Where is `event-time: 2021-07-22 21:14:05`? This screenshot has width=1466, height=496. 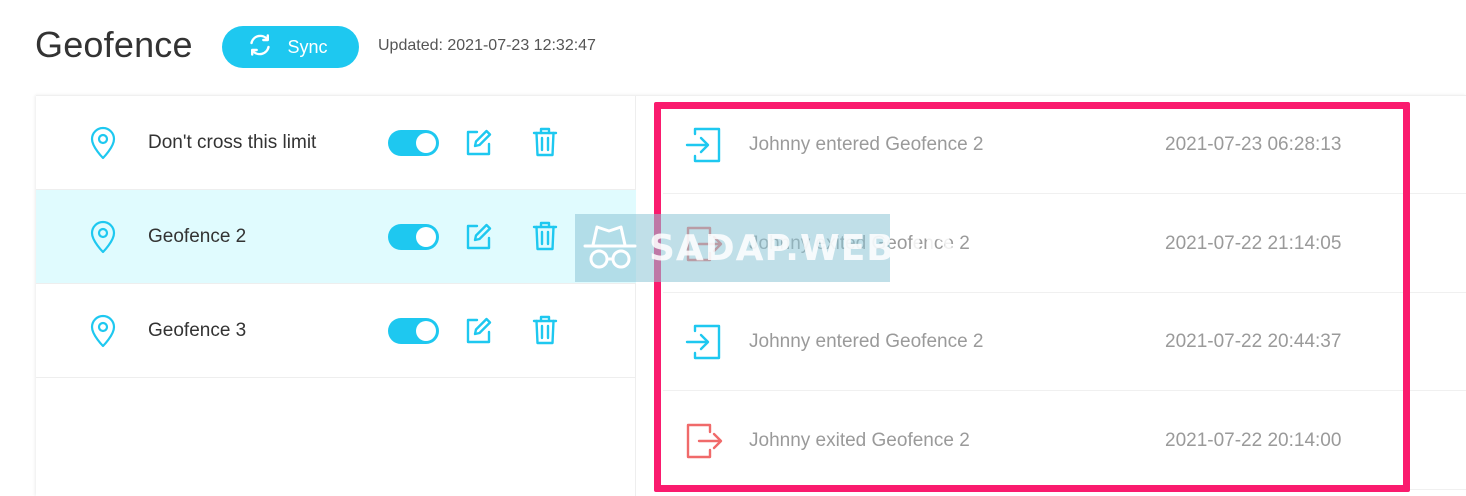
event-time: 2021-07-22 21:14:05 is located at coordinates (1253, 243).